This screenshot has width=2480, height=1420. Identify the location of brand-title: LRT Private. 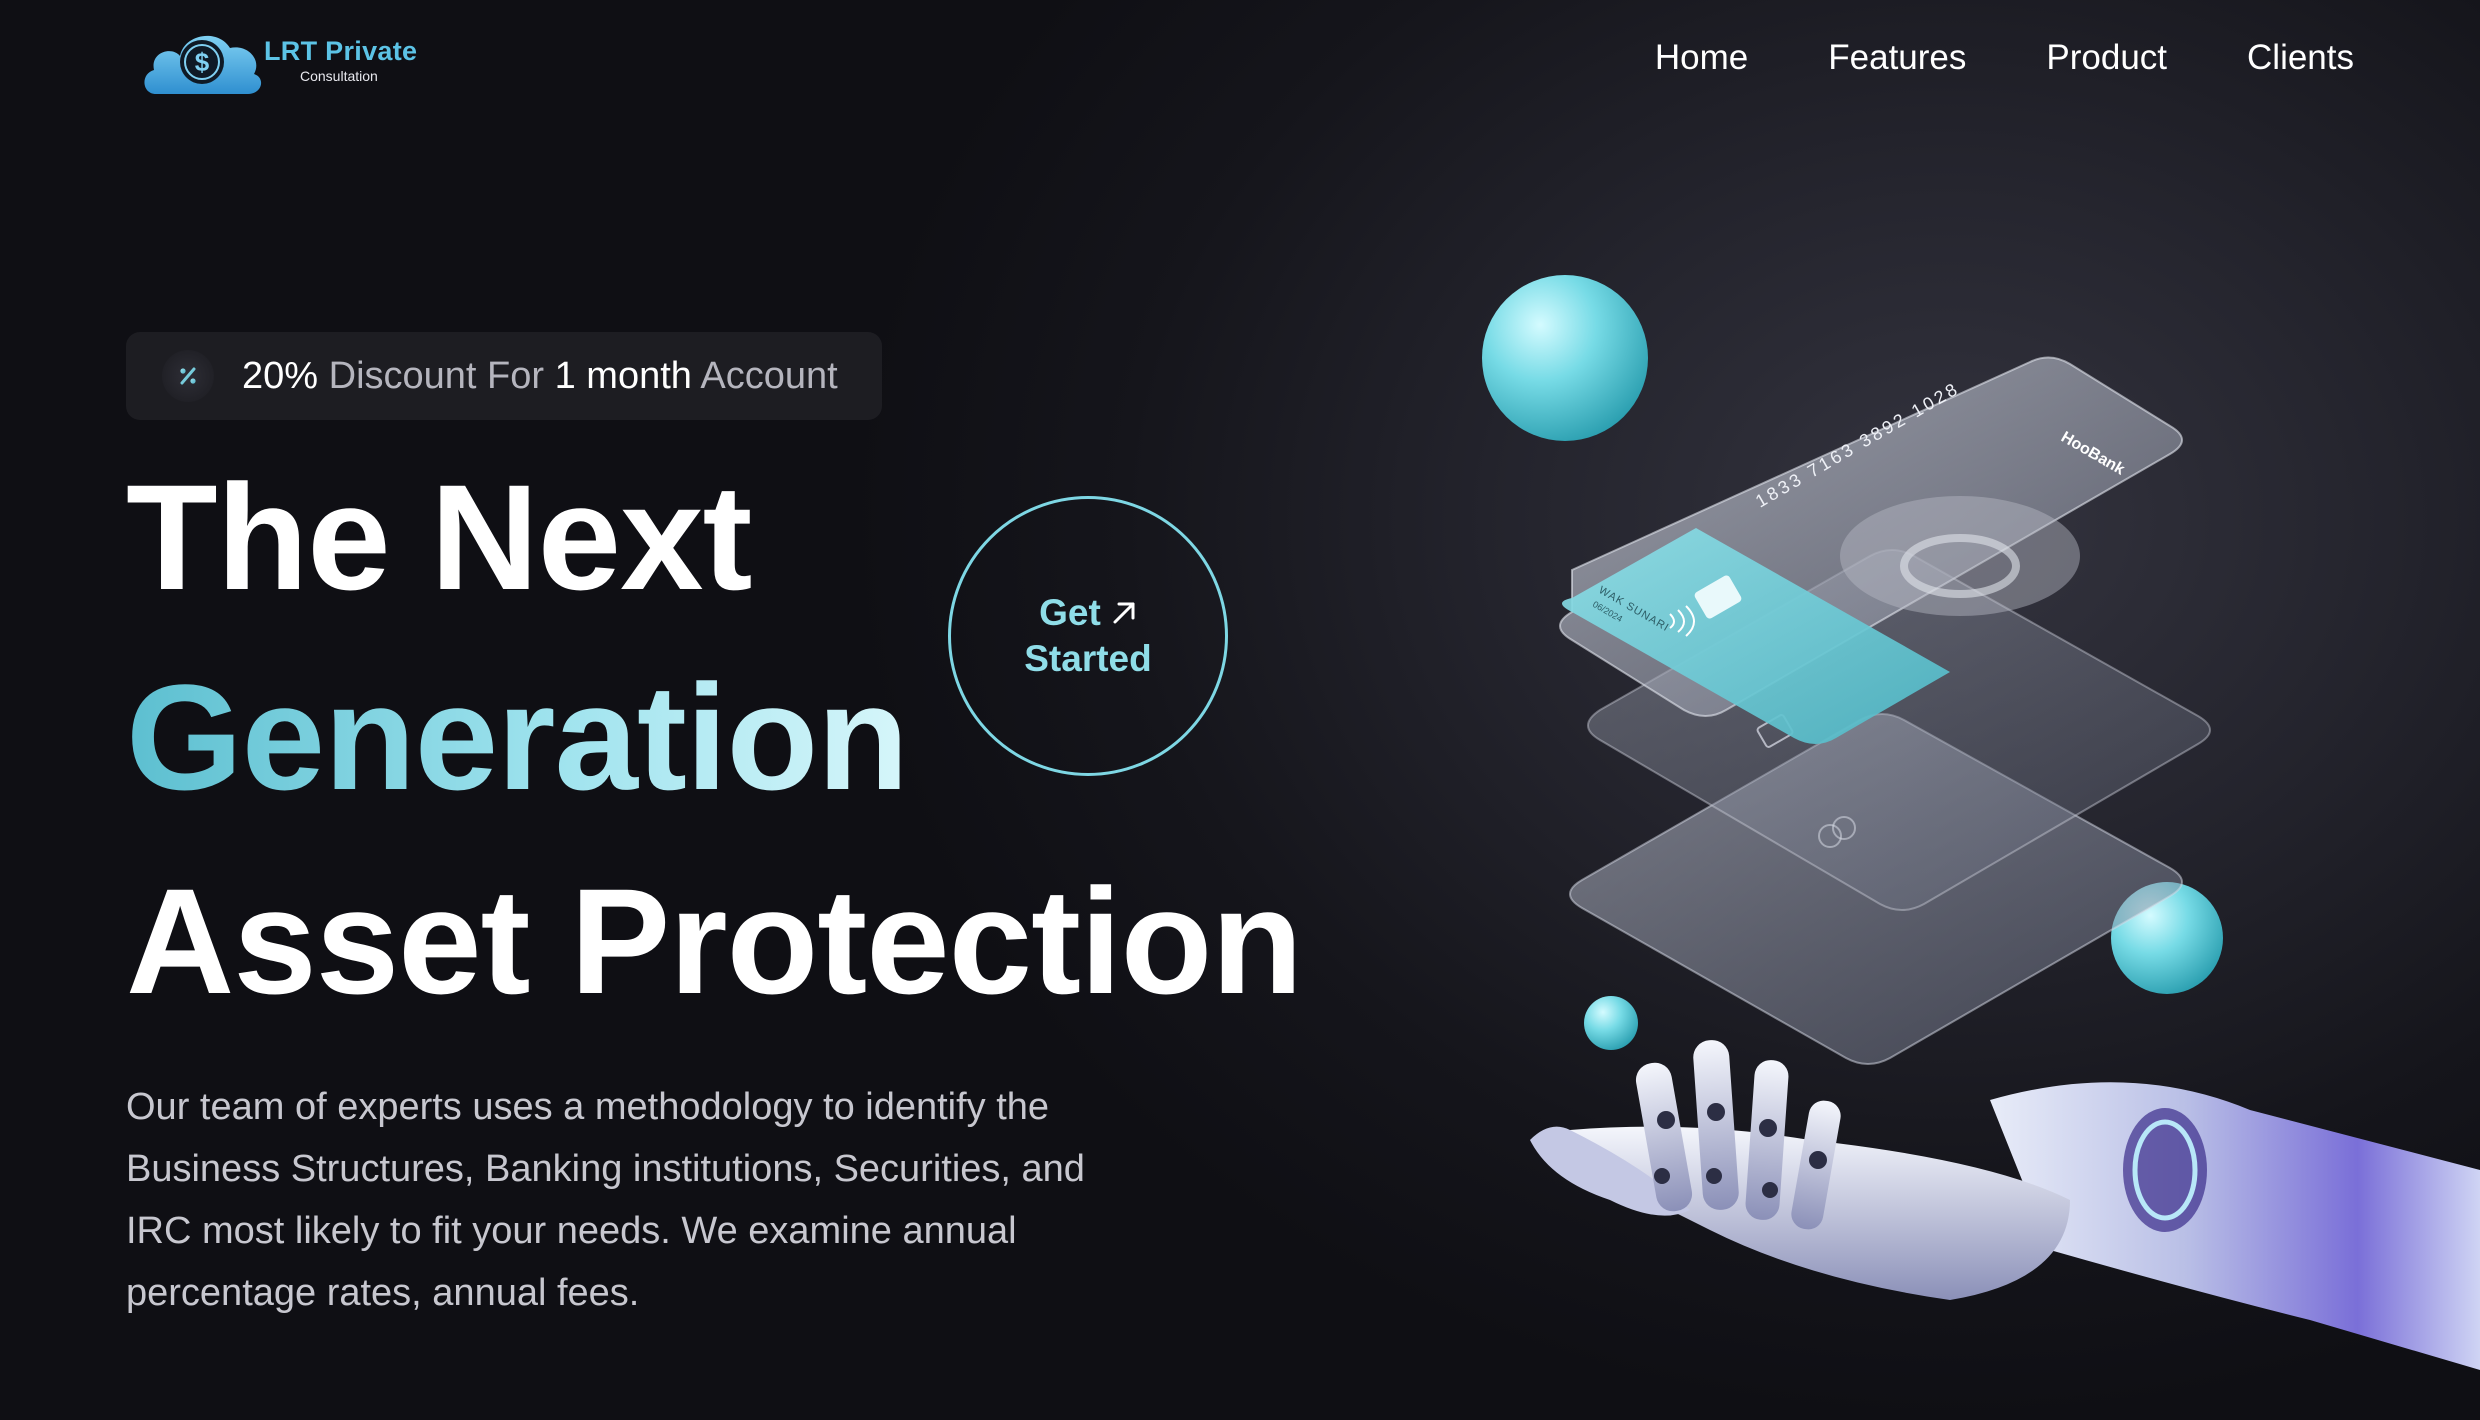
(341, 51).